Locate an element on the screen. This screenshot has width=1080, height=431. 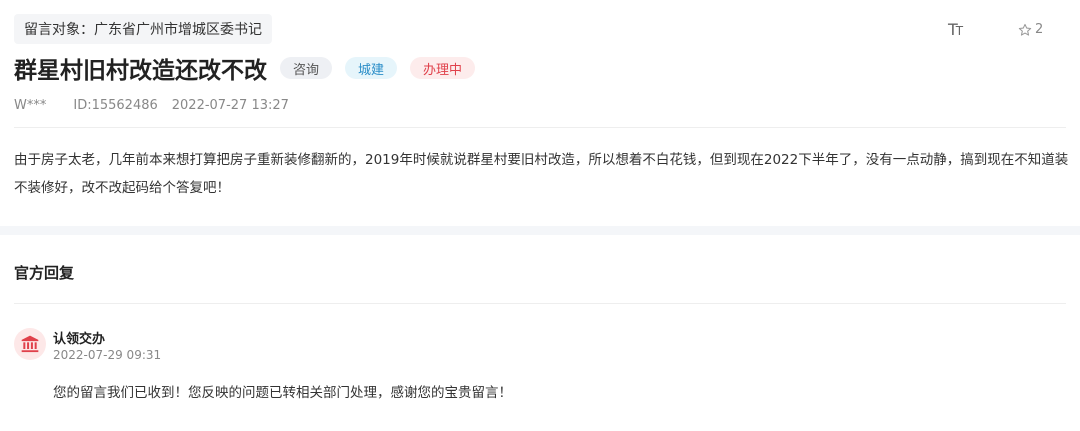
title-row: 群星村旧村改造还改不改 咨询 城建 办理中 is located at coordinates (245, 68).